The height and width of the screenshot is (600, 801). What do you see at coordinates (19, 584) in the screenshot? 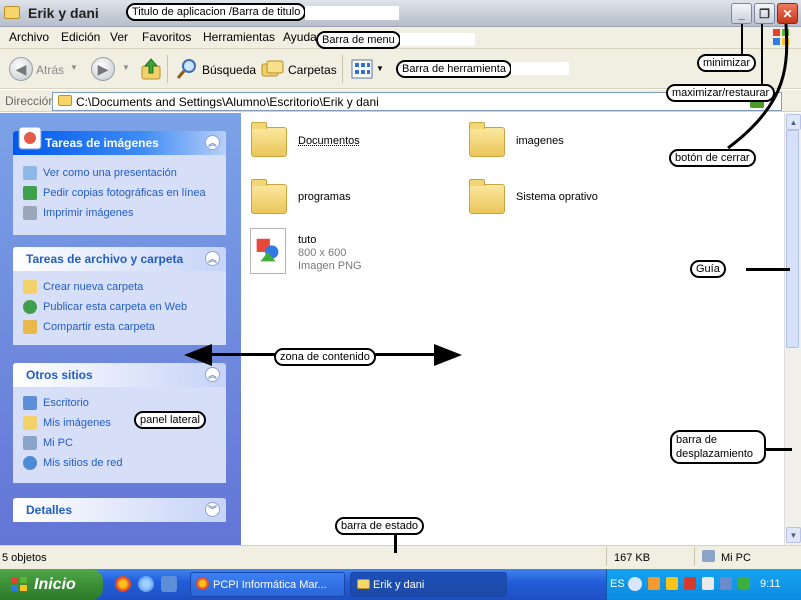
I see `windows-flag-icon` at bounding box center [19, 584].